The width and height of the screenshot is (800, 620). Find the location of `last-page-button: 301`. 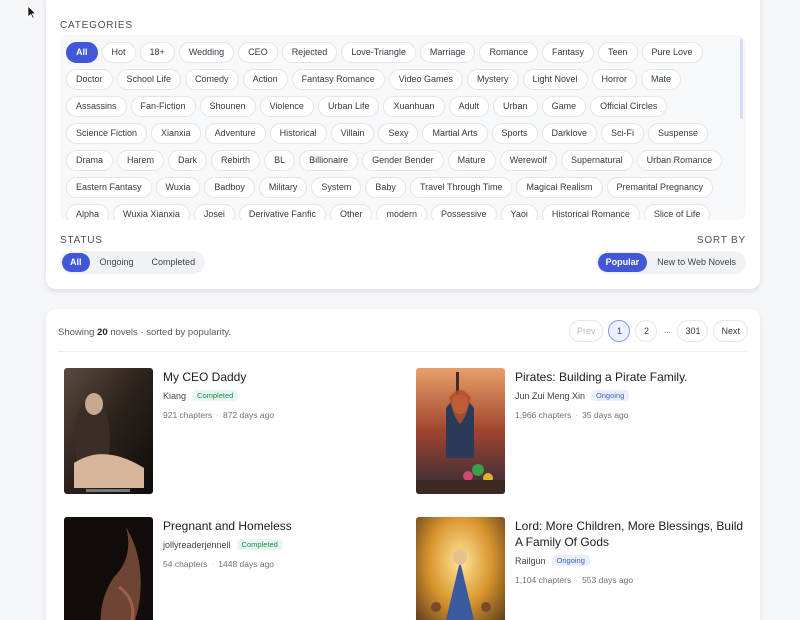

last-page-button: 301 is located at coordinates (693, 331).